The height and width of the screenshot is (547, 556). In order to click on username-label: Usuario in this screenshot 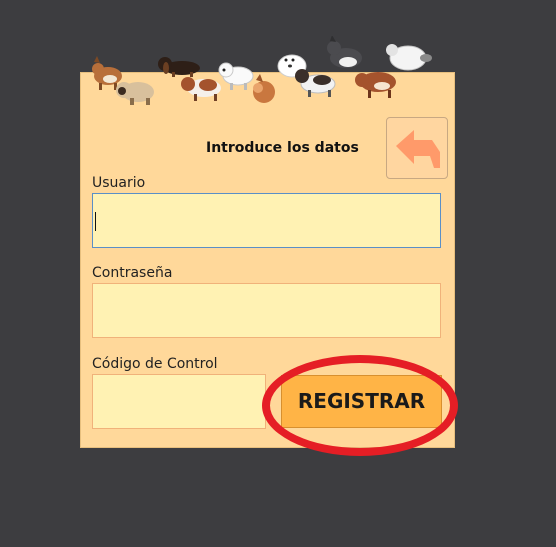, I will do `click(119, 183)`.